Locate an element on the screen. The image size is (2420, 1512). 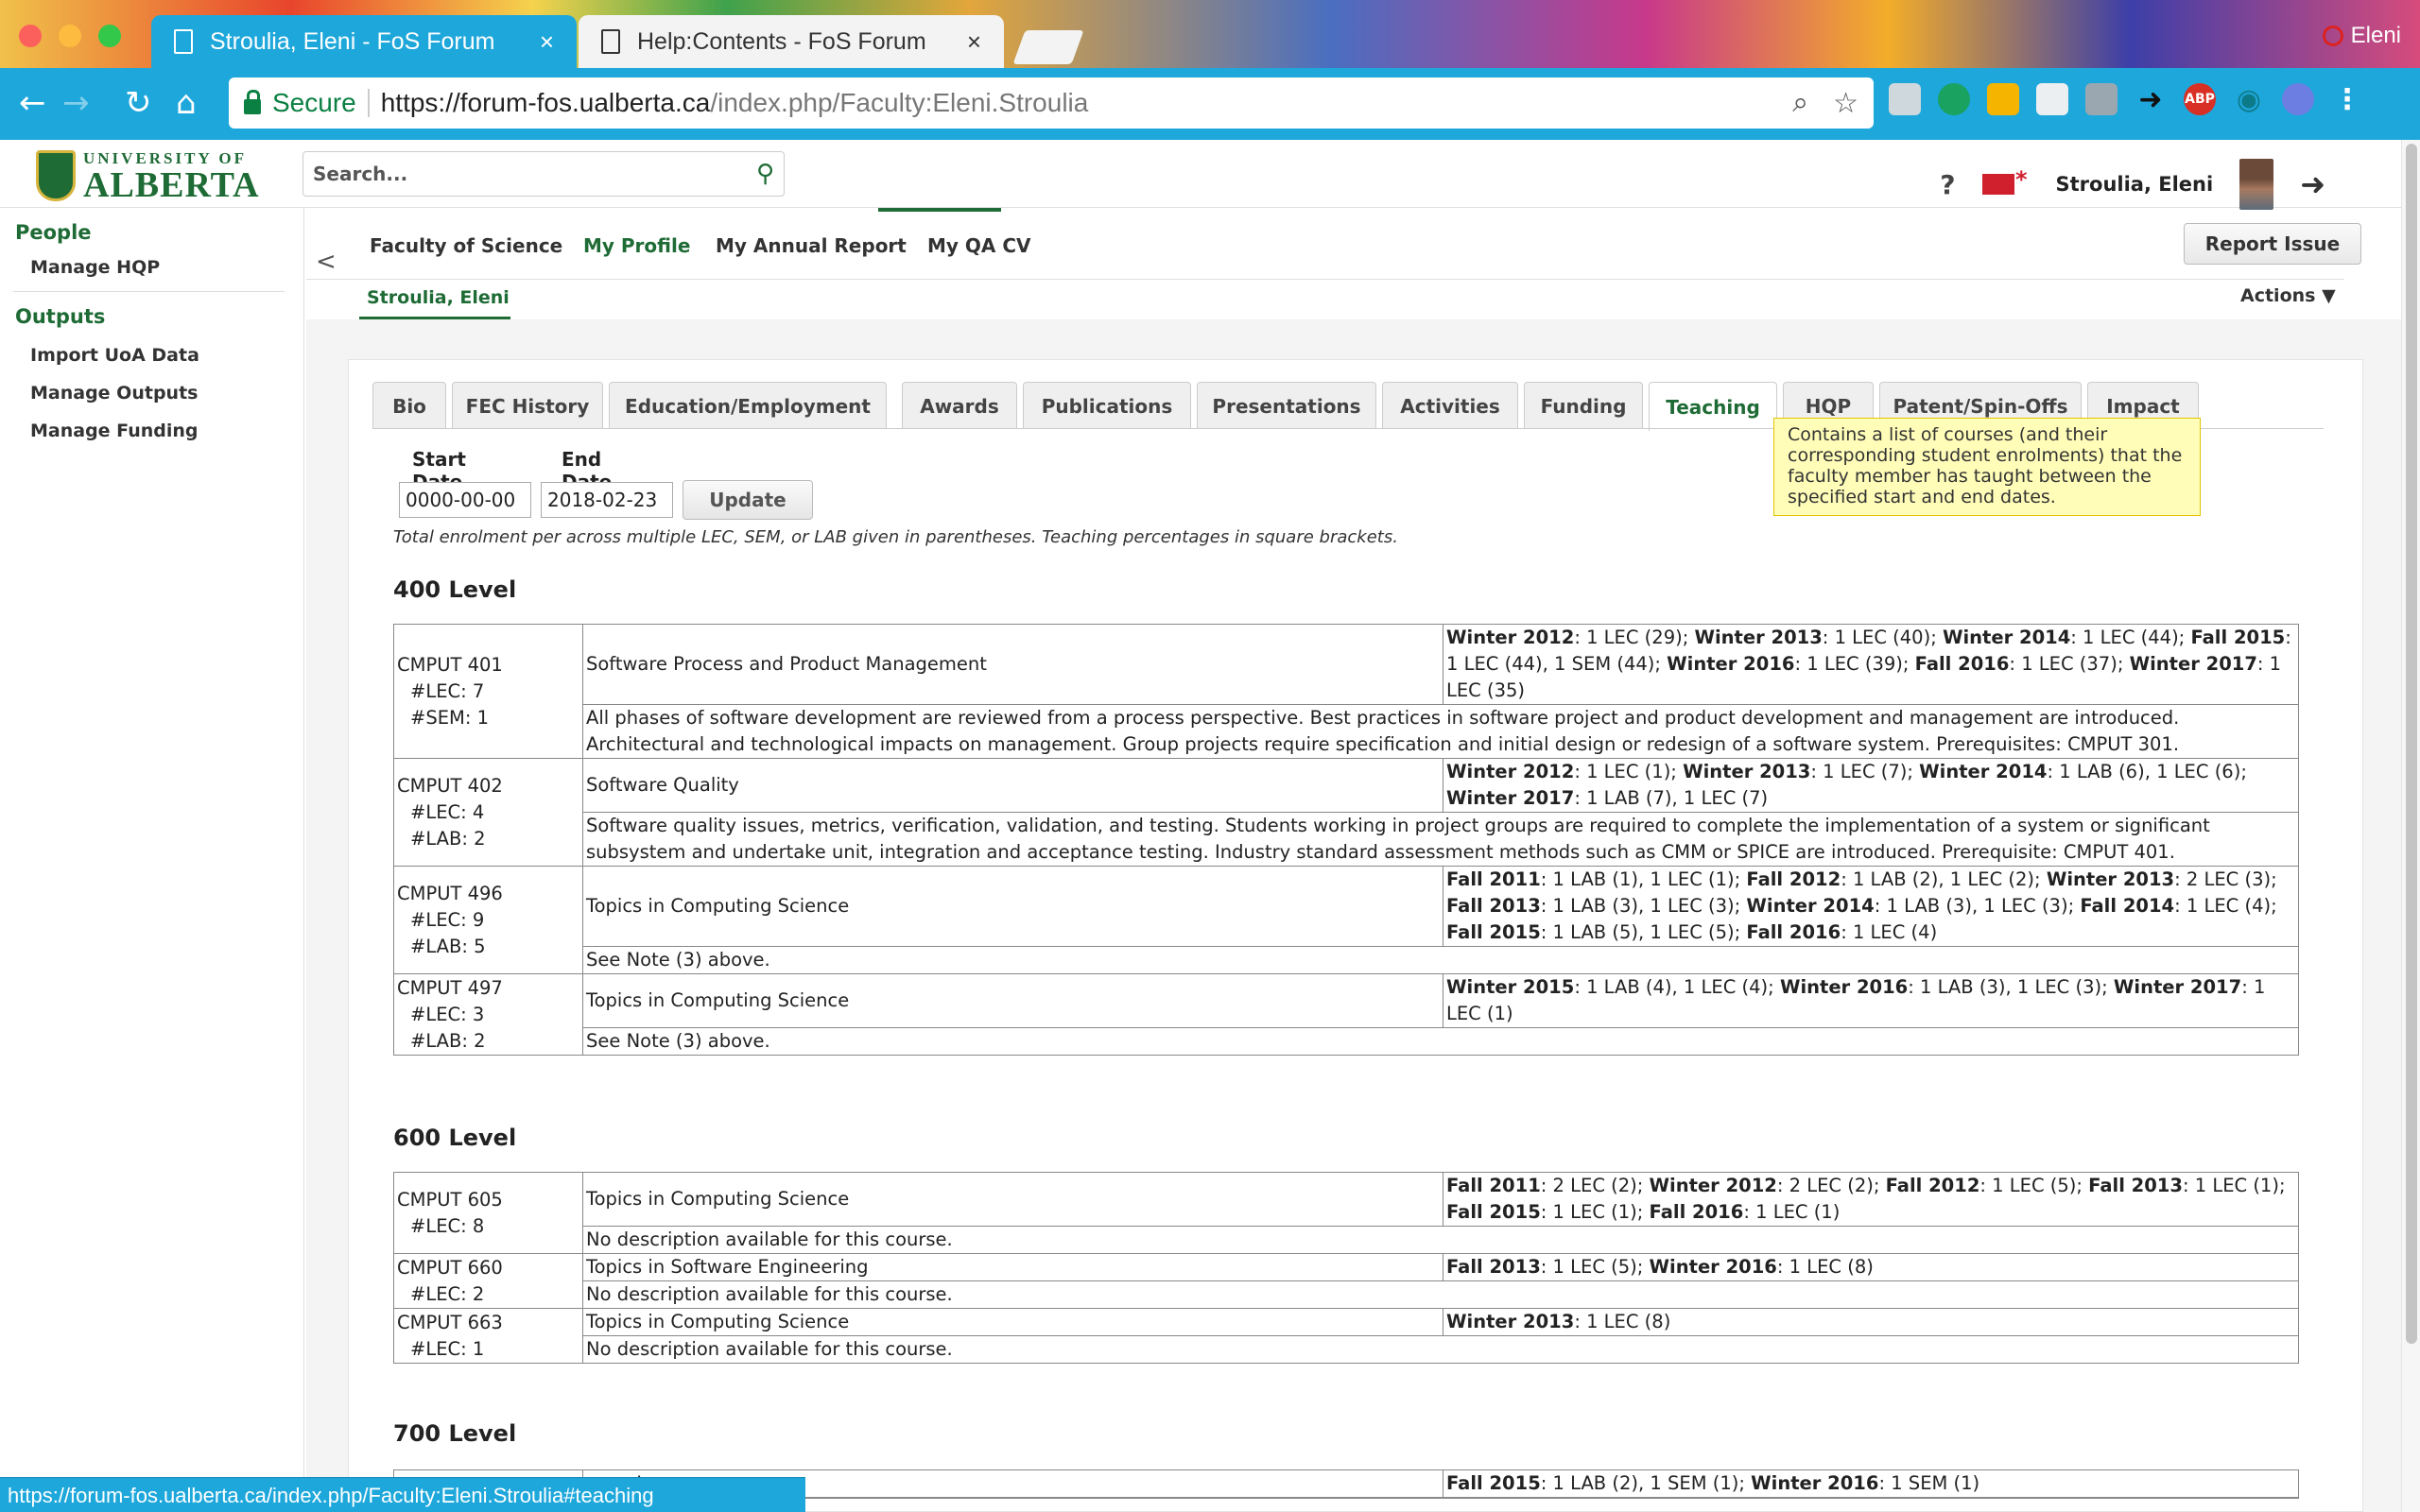
back-arrow-icon: ← is located at coordinates (32, 103).